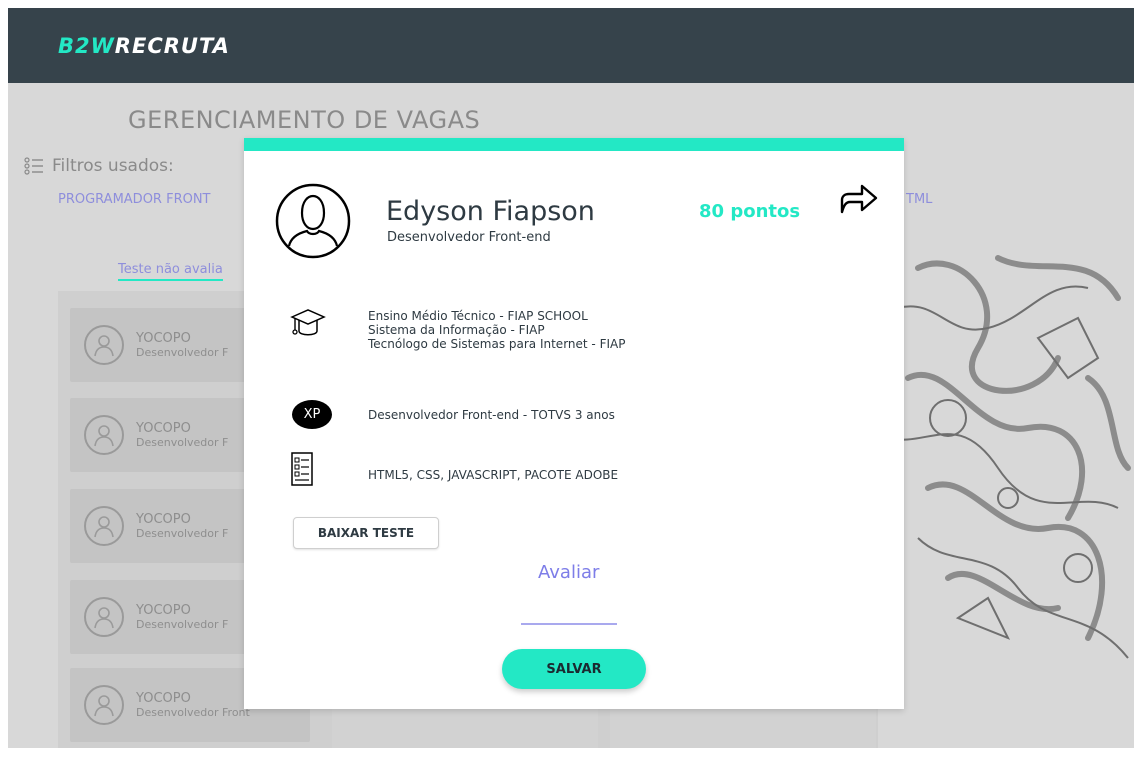 This screenshot has height=765, width=1134. Describe the element at coordinates (193, 712) in the screenshot. I see `candidate-role: Desenvolvedor Front` at that location.